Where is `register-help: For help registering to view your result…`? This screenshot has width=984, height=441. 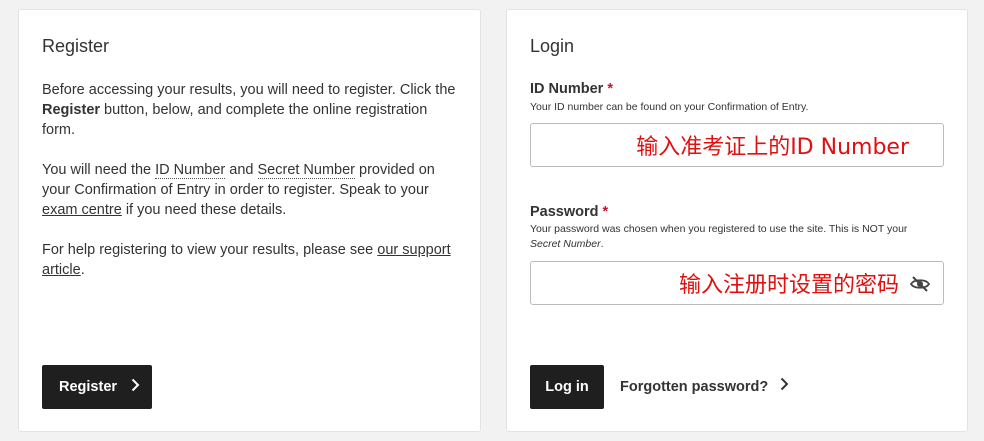 register-help: For help registering to view your result… is located at coordinates (252, 260).